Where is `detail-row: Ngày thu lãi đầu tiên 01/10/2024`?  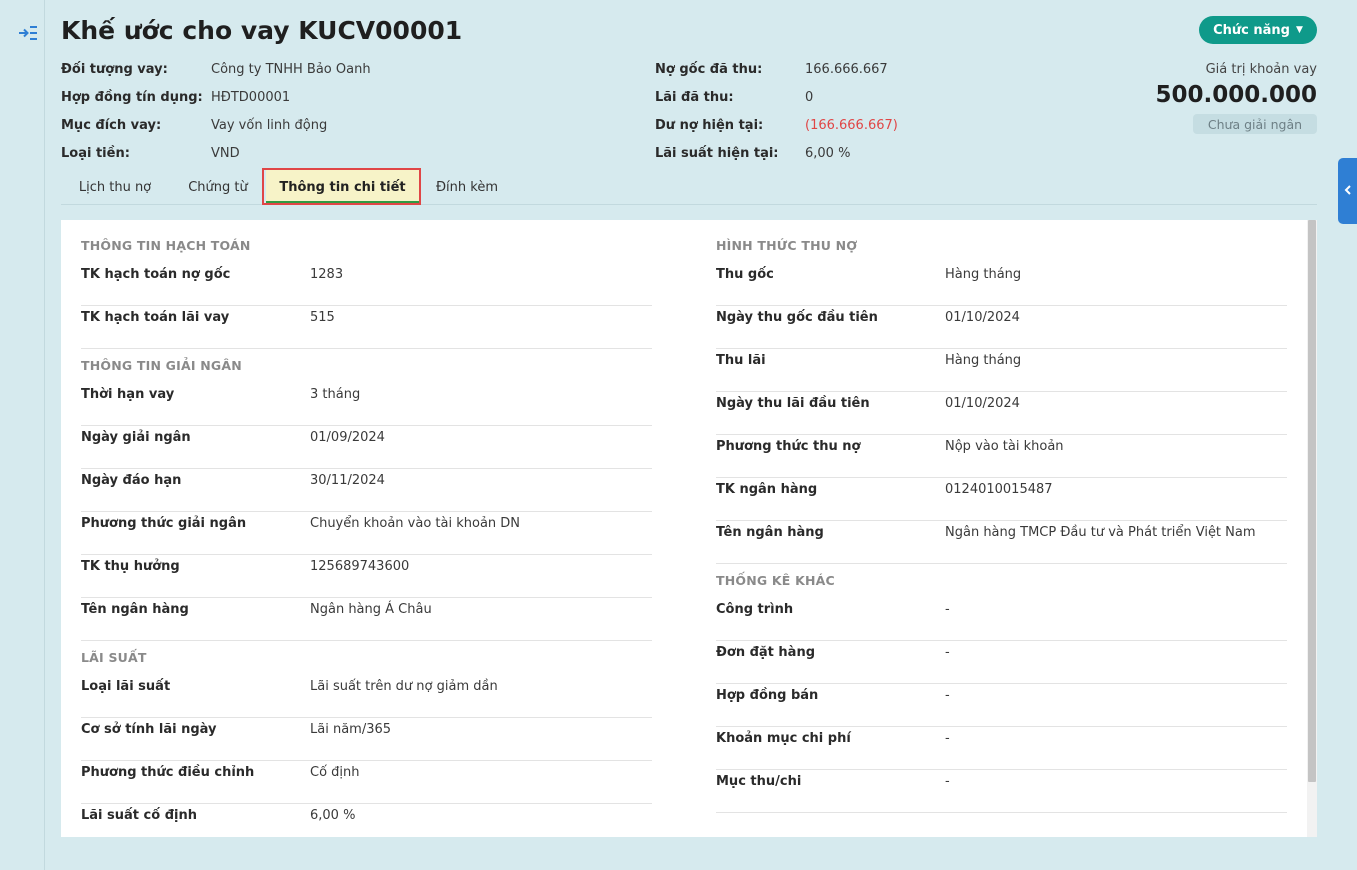
detail-row: Ngày thu lãi đầu tiên 01/10/2024 is located at coordinates (1001, 413).